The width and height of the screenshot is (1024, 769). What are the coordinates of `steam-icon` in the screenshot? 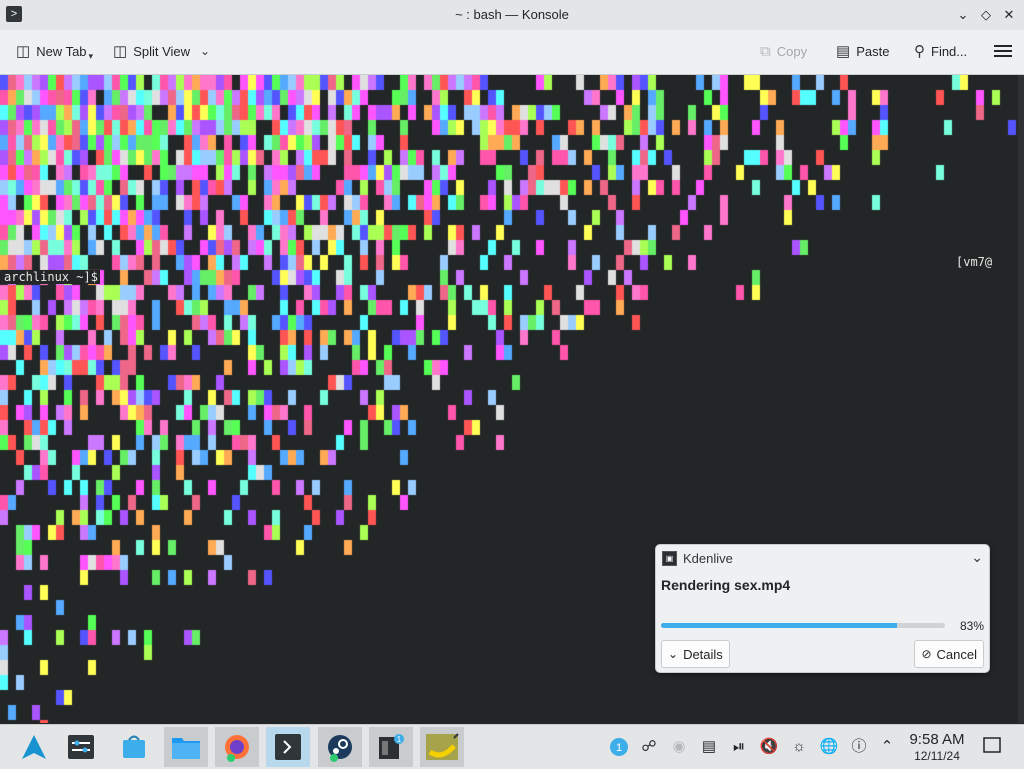 It's located at (340, 748).